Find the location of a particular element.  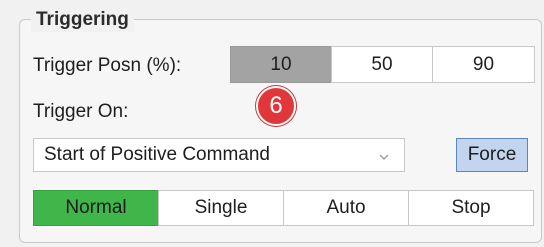

trigger-on-label: Trigger On: is located at coordinates (81, 111).